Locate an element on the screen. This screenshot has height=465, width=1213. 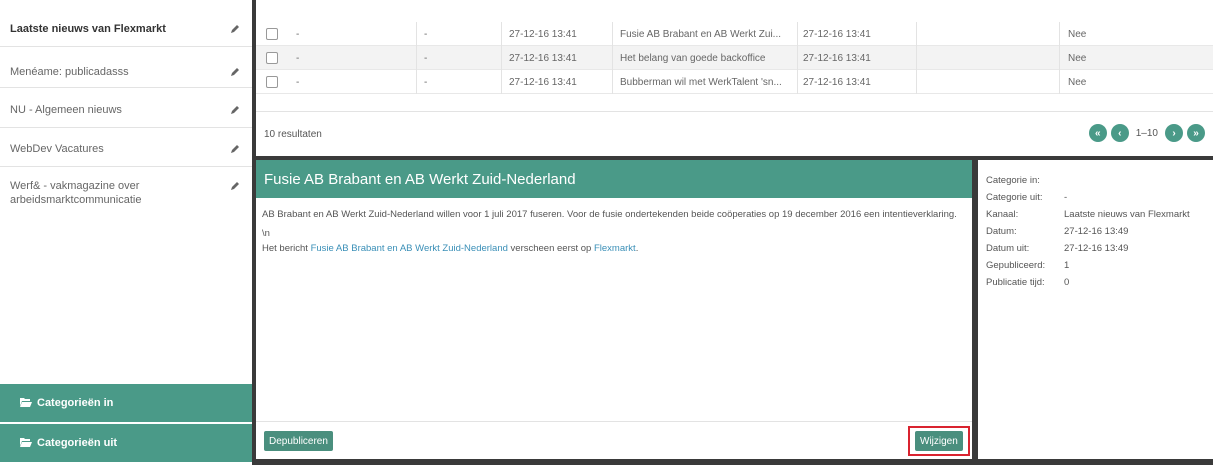
sidebar-item-flexmarkt: Laatste nieuws van Flexmarkt is located at coordinates (126, 23).